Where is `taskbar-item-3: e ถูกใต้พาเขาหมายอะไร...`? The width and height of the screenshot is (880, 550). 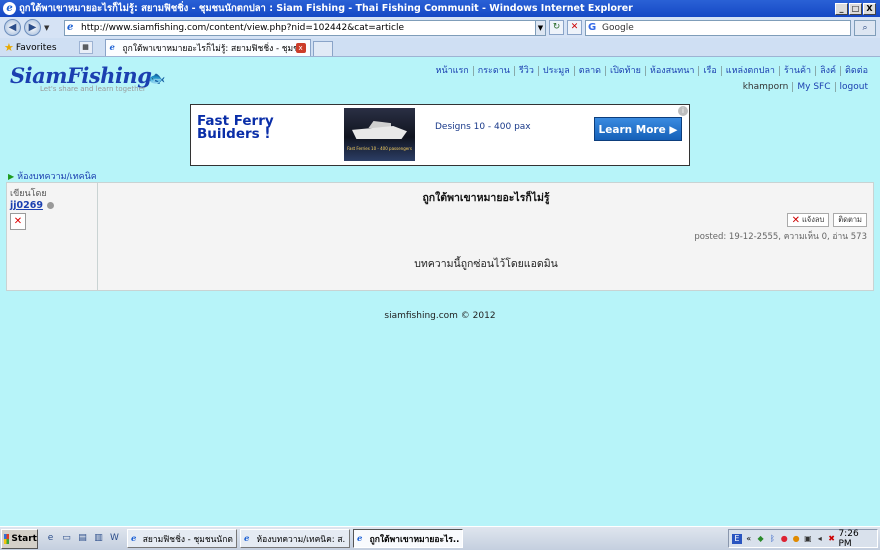 taskbar-item-3: e ถูกใต้พาเขาหมายอะไร... is located at coordinates (408, 538).